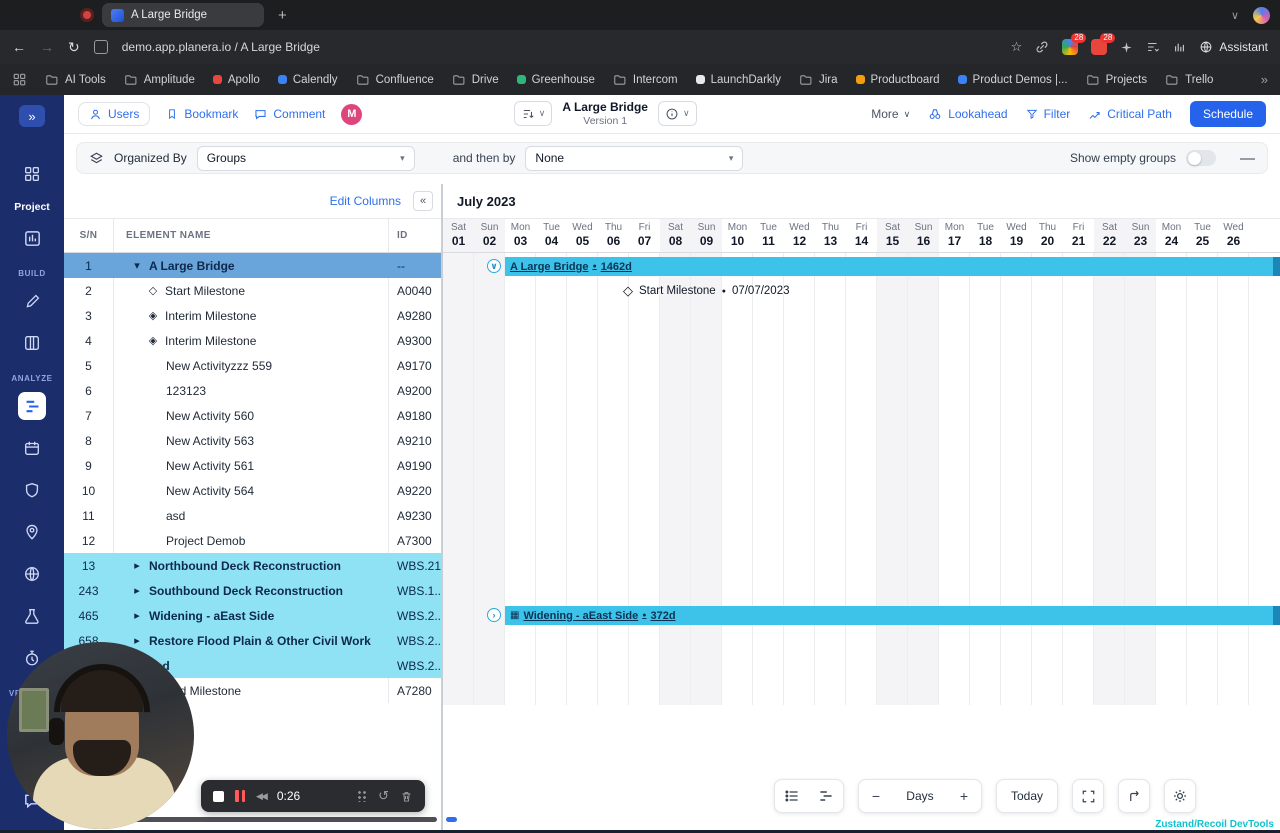 Image resolution: width=1280 pixels, height=833 pixels. What do you see at coordinates (252, 490) in the screenshot?
I see `table-row: 10 New Activity 564 A9220` at bounding box center [252, 490].